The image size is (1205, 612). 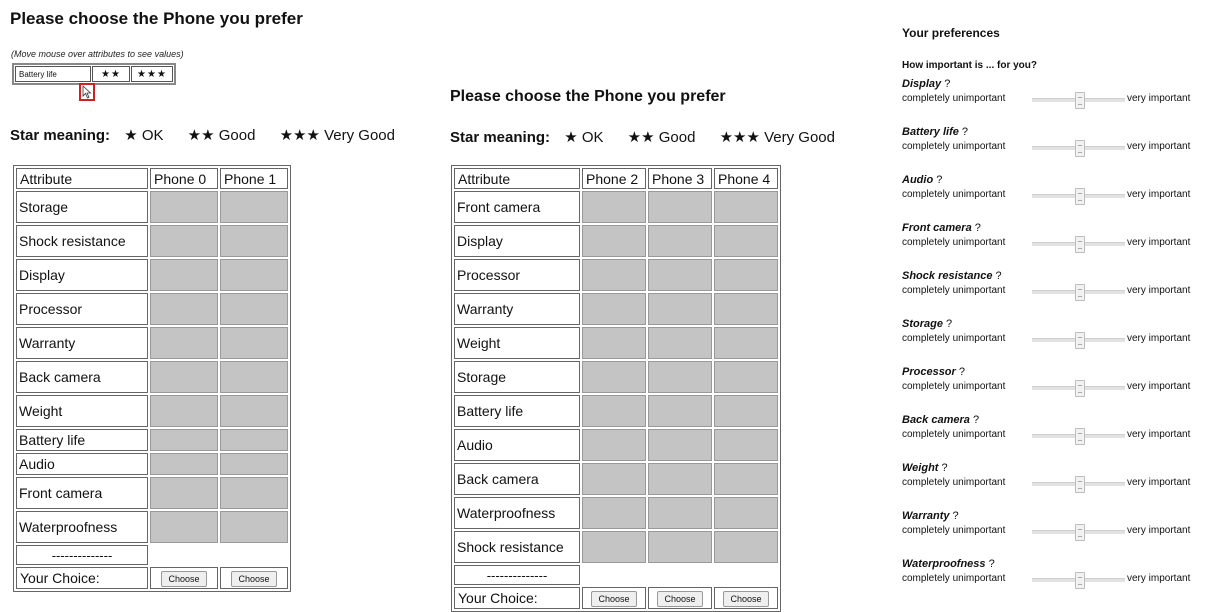 I want to click on choose-button-phone-0: Choose, so click(x=184, y=579).